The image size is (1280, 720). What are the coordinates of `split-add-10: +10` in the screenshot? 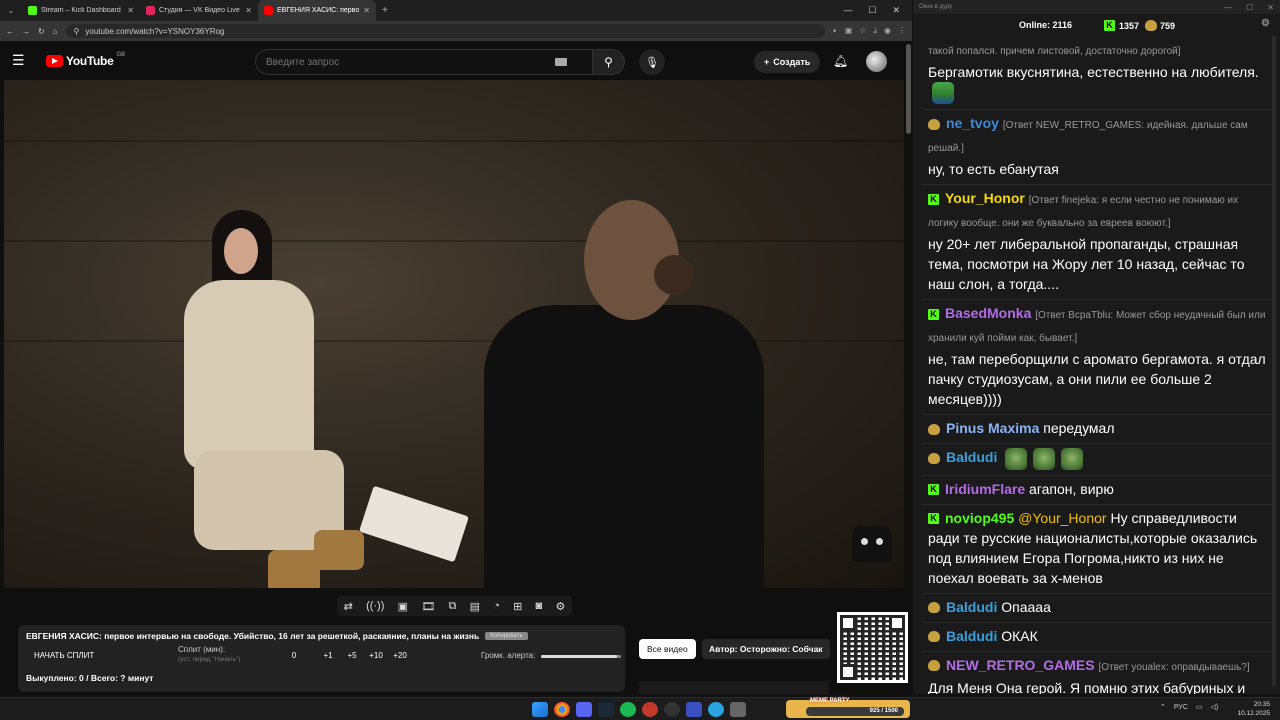 It's located at (376, 655).